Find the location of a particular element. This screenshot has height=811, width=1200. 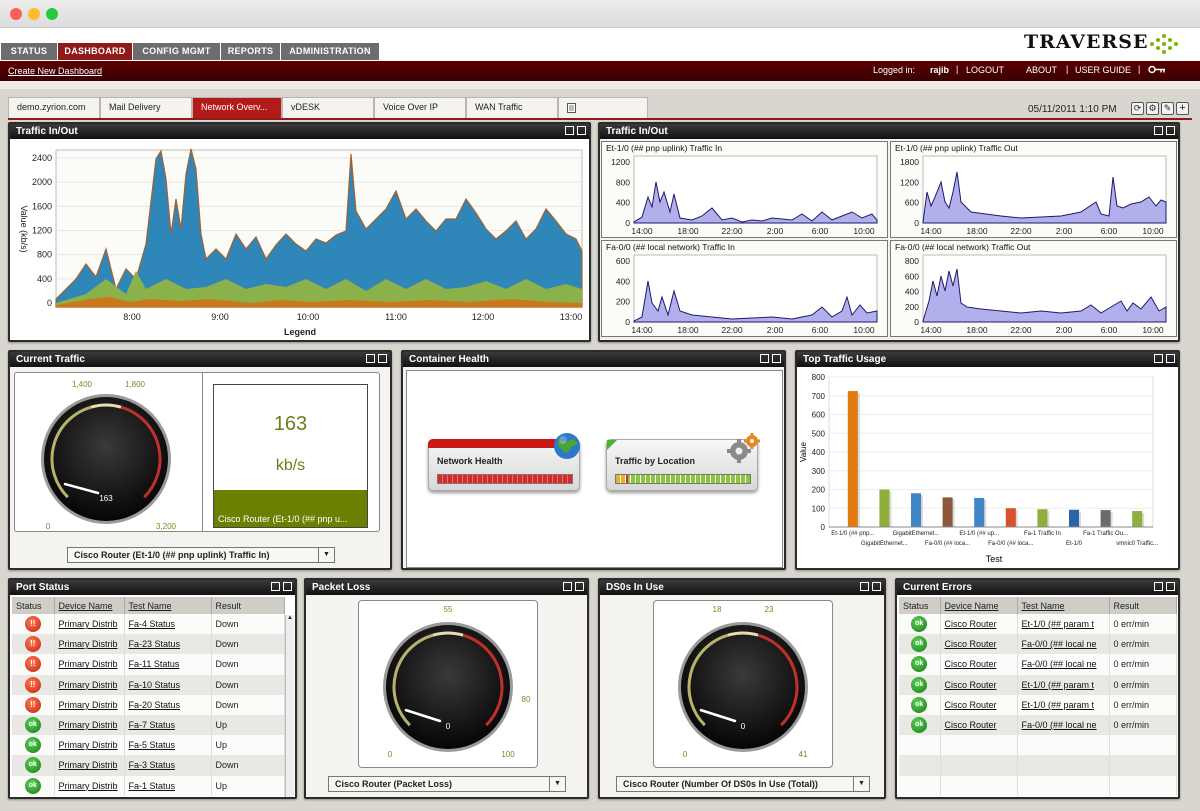

table-row: ok Primary Distrib Fa-5 Status Up is located at coordinates (148, 745).